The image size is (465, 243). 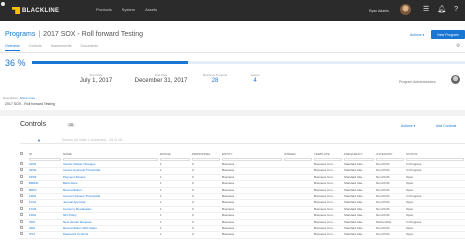 What do you see at coordinates (252, 153) in the screenshot?
I see `column-header-entity: ENTITY` at bounding box center [252, 153].